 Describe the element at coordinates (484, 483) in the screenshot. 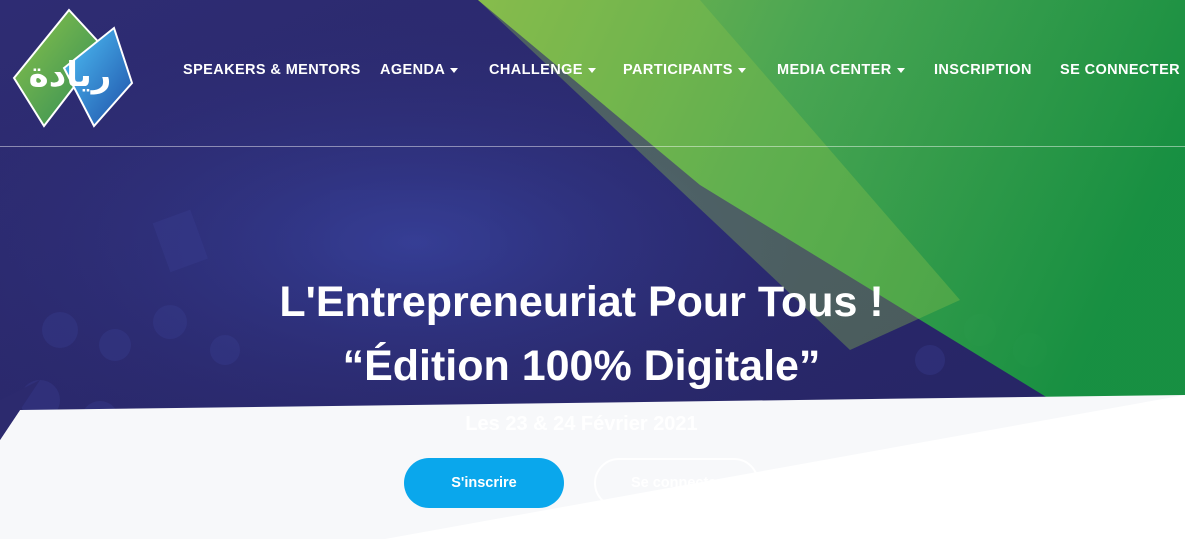

I see `signup-button: S'inscrire` at that location.